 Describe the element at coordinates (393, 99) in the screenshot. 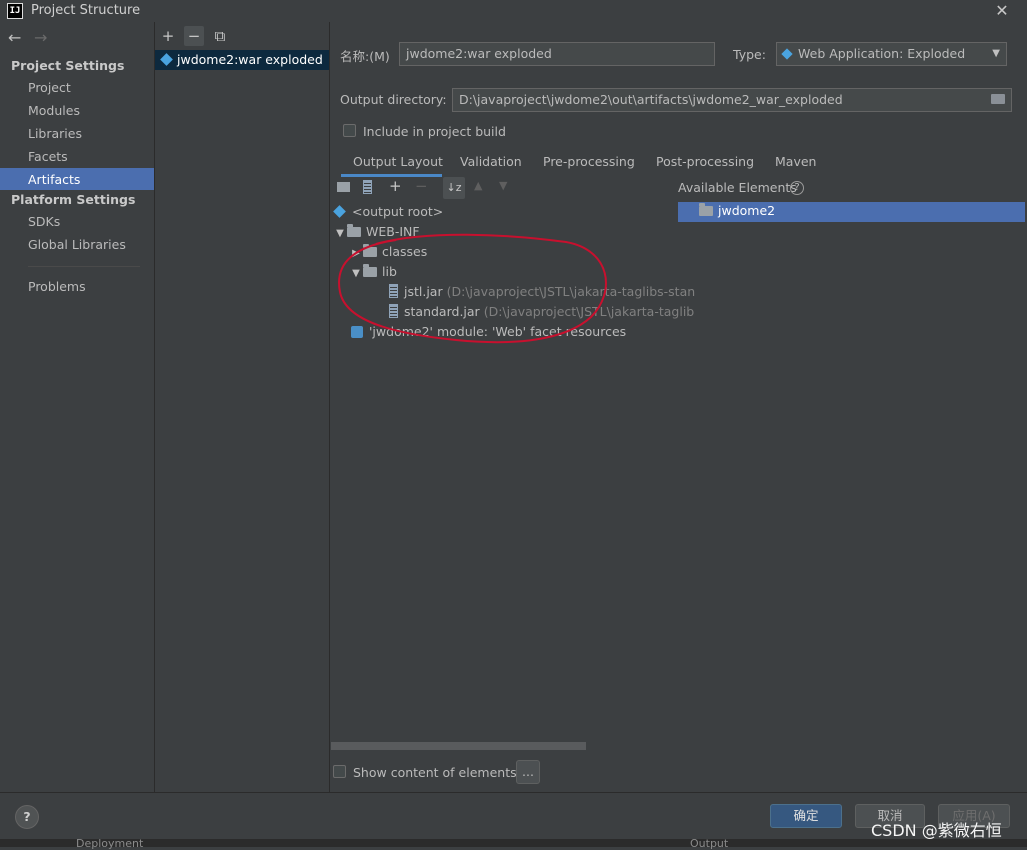

I see `output-directory-label: Output directory:` at that location.